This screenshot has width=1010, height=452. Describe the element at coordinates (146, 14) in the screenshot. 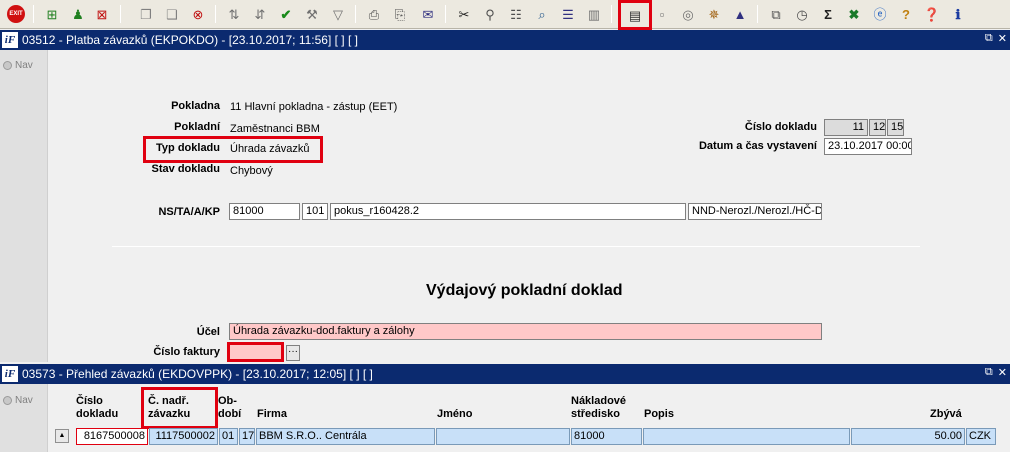

I see `copy-icon: ❐` at that location.